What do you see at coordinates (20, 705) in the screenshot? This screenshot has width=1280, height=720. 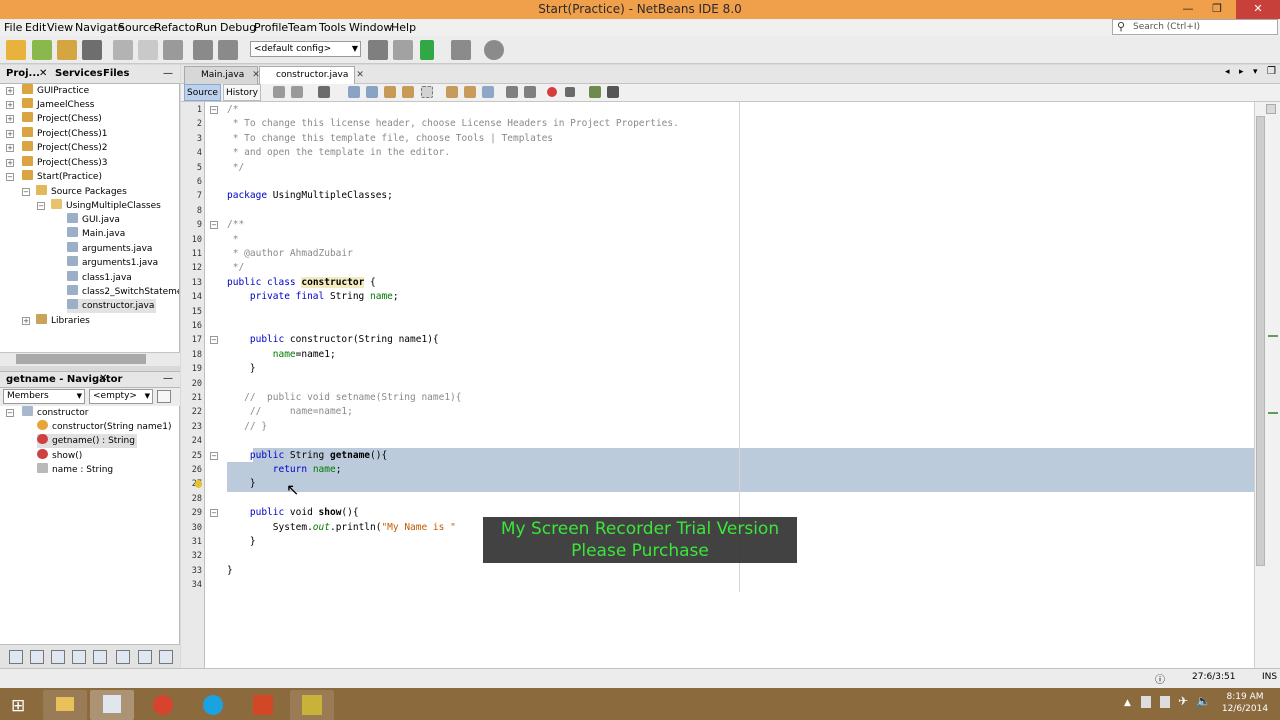 I see `start-button: ⊞` at bounding box center [20, 705].